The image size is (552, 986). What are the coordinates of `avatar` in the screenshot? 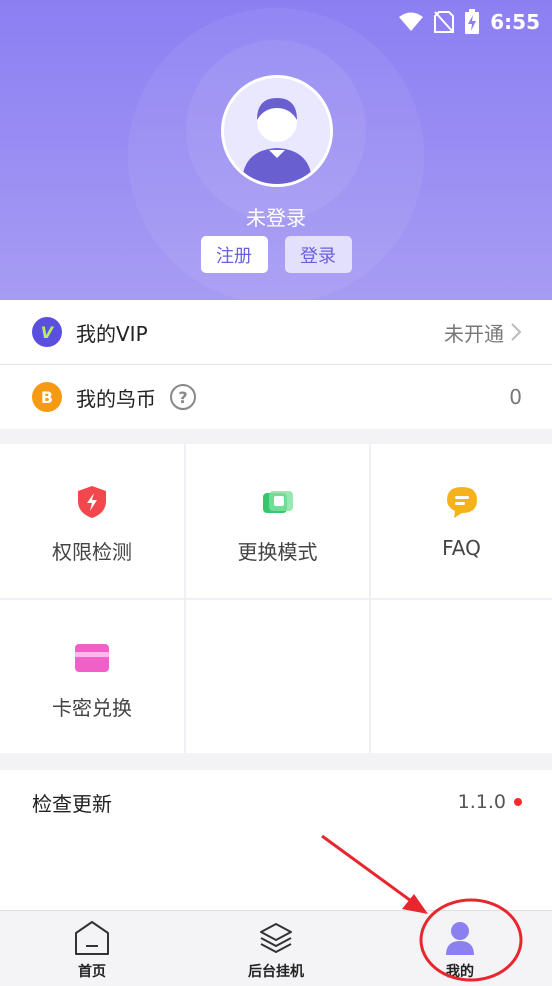 It's located at (277, 131).